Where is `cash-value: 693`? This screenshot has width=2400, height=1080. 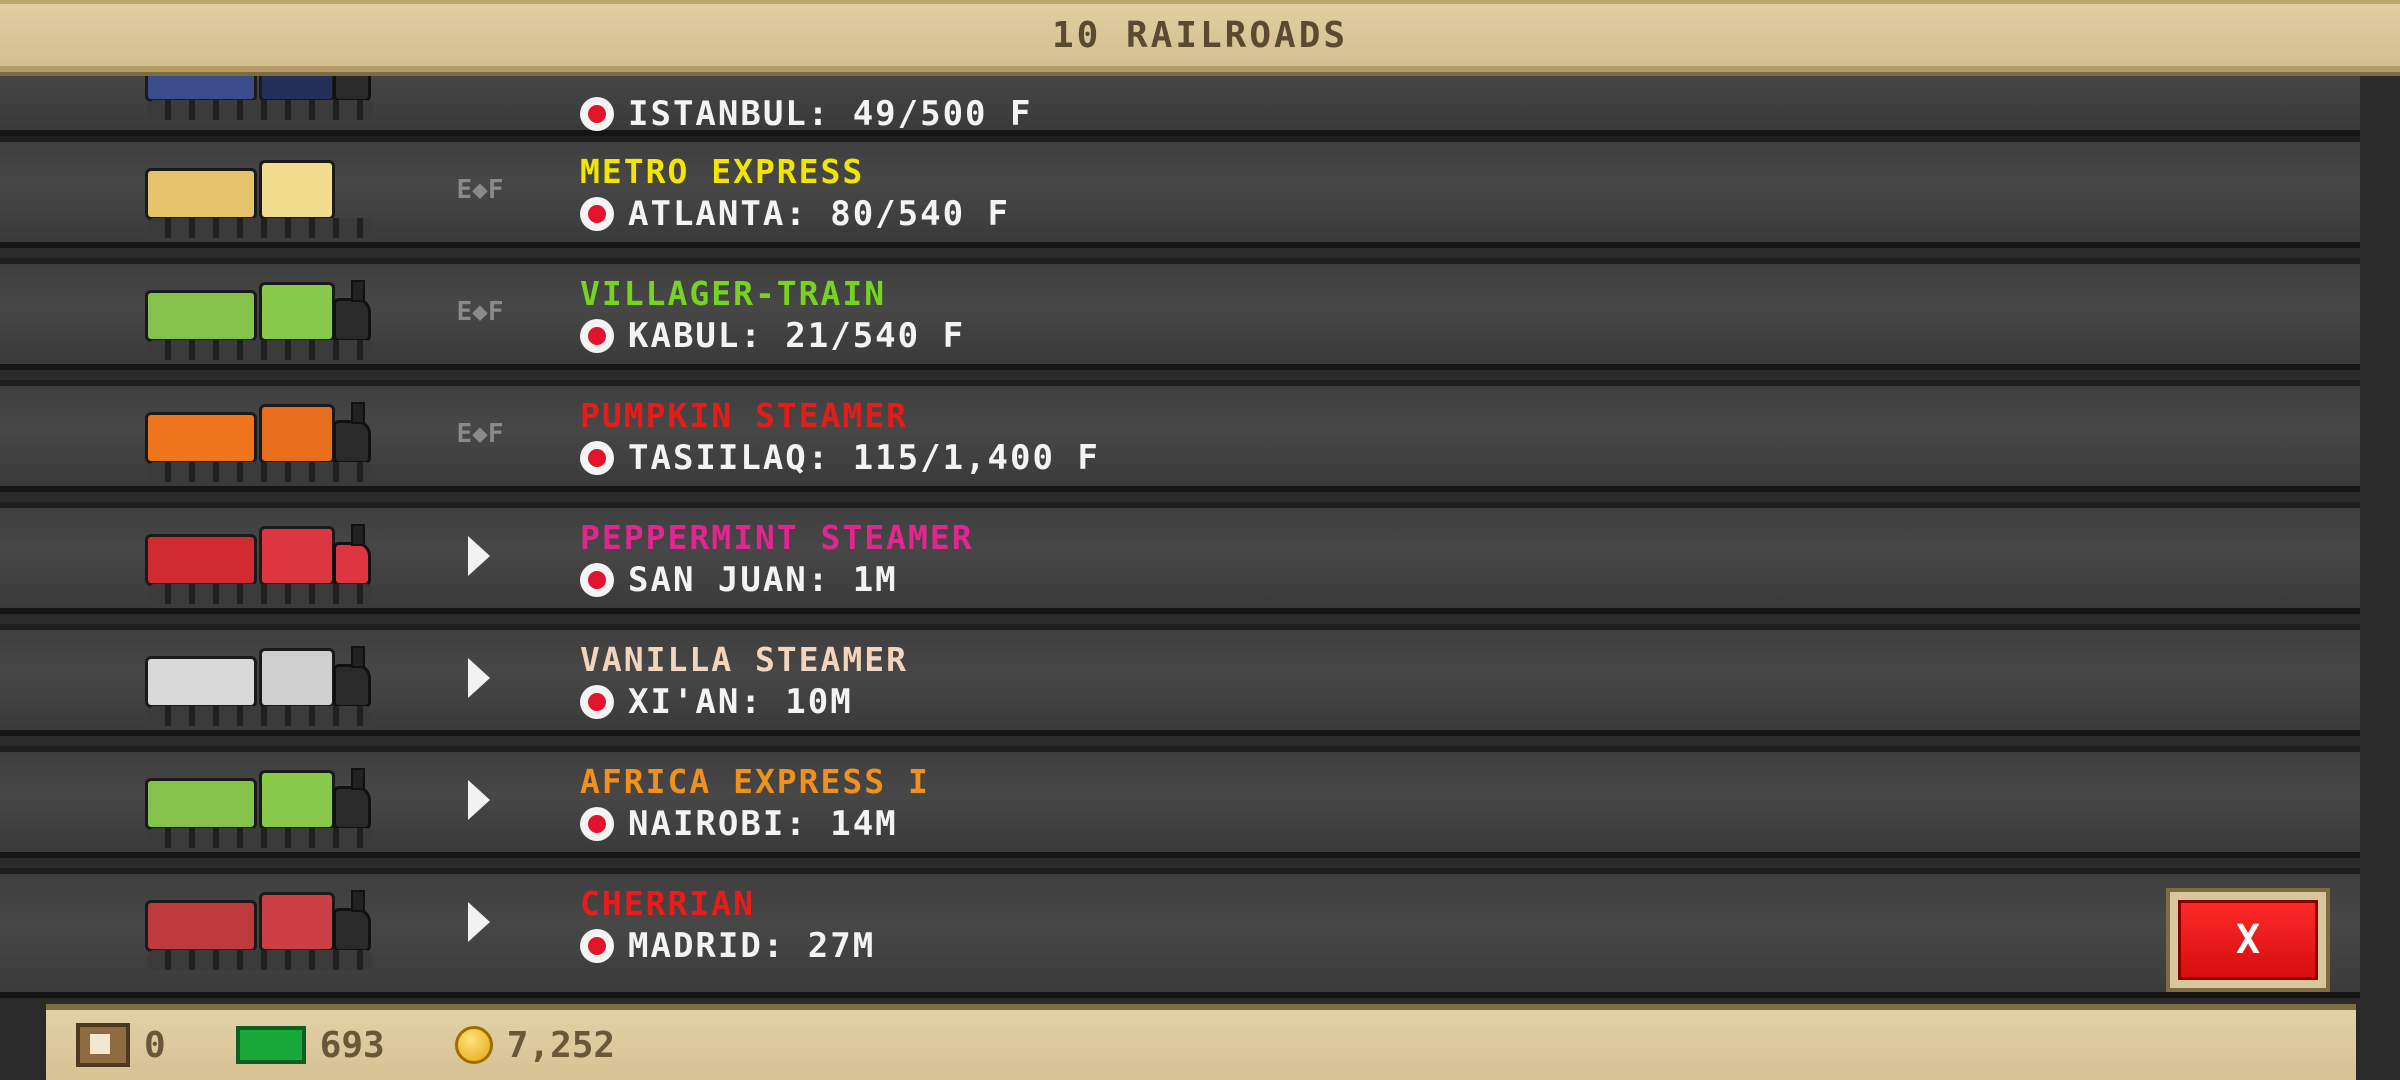
cash-value: 693 is located at coordinates (352, 1045).